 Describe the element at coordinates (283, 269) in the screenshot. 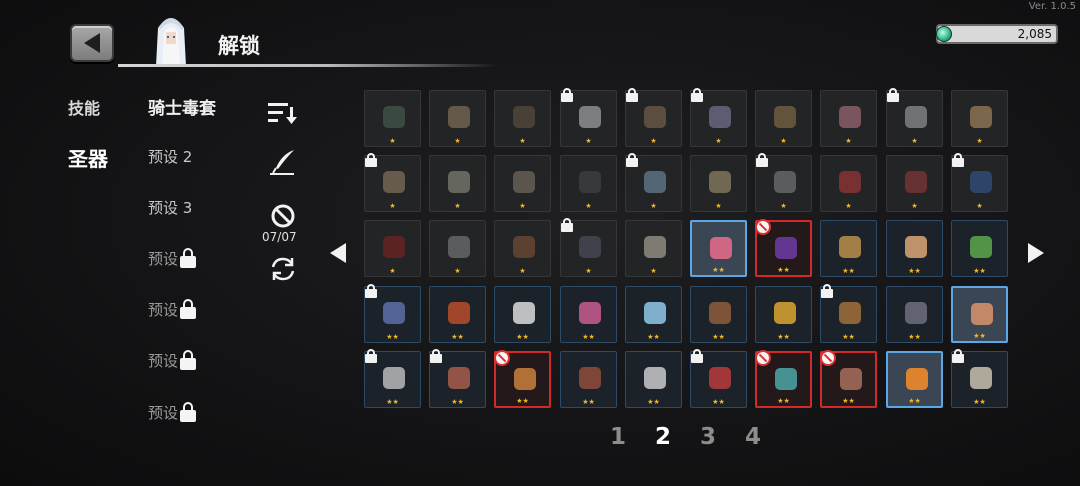

I see `refresh-icon` at that location.